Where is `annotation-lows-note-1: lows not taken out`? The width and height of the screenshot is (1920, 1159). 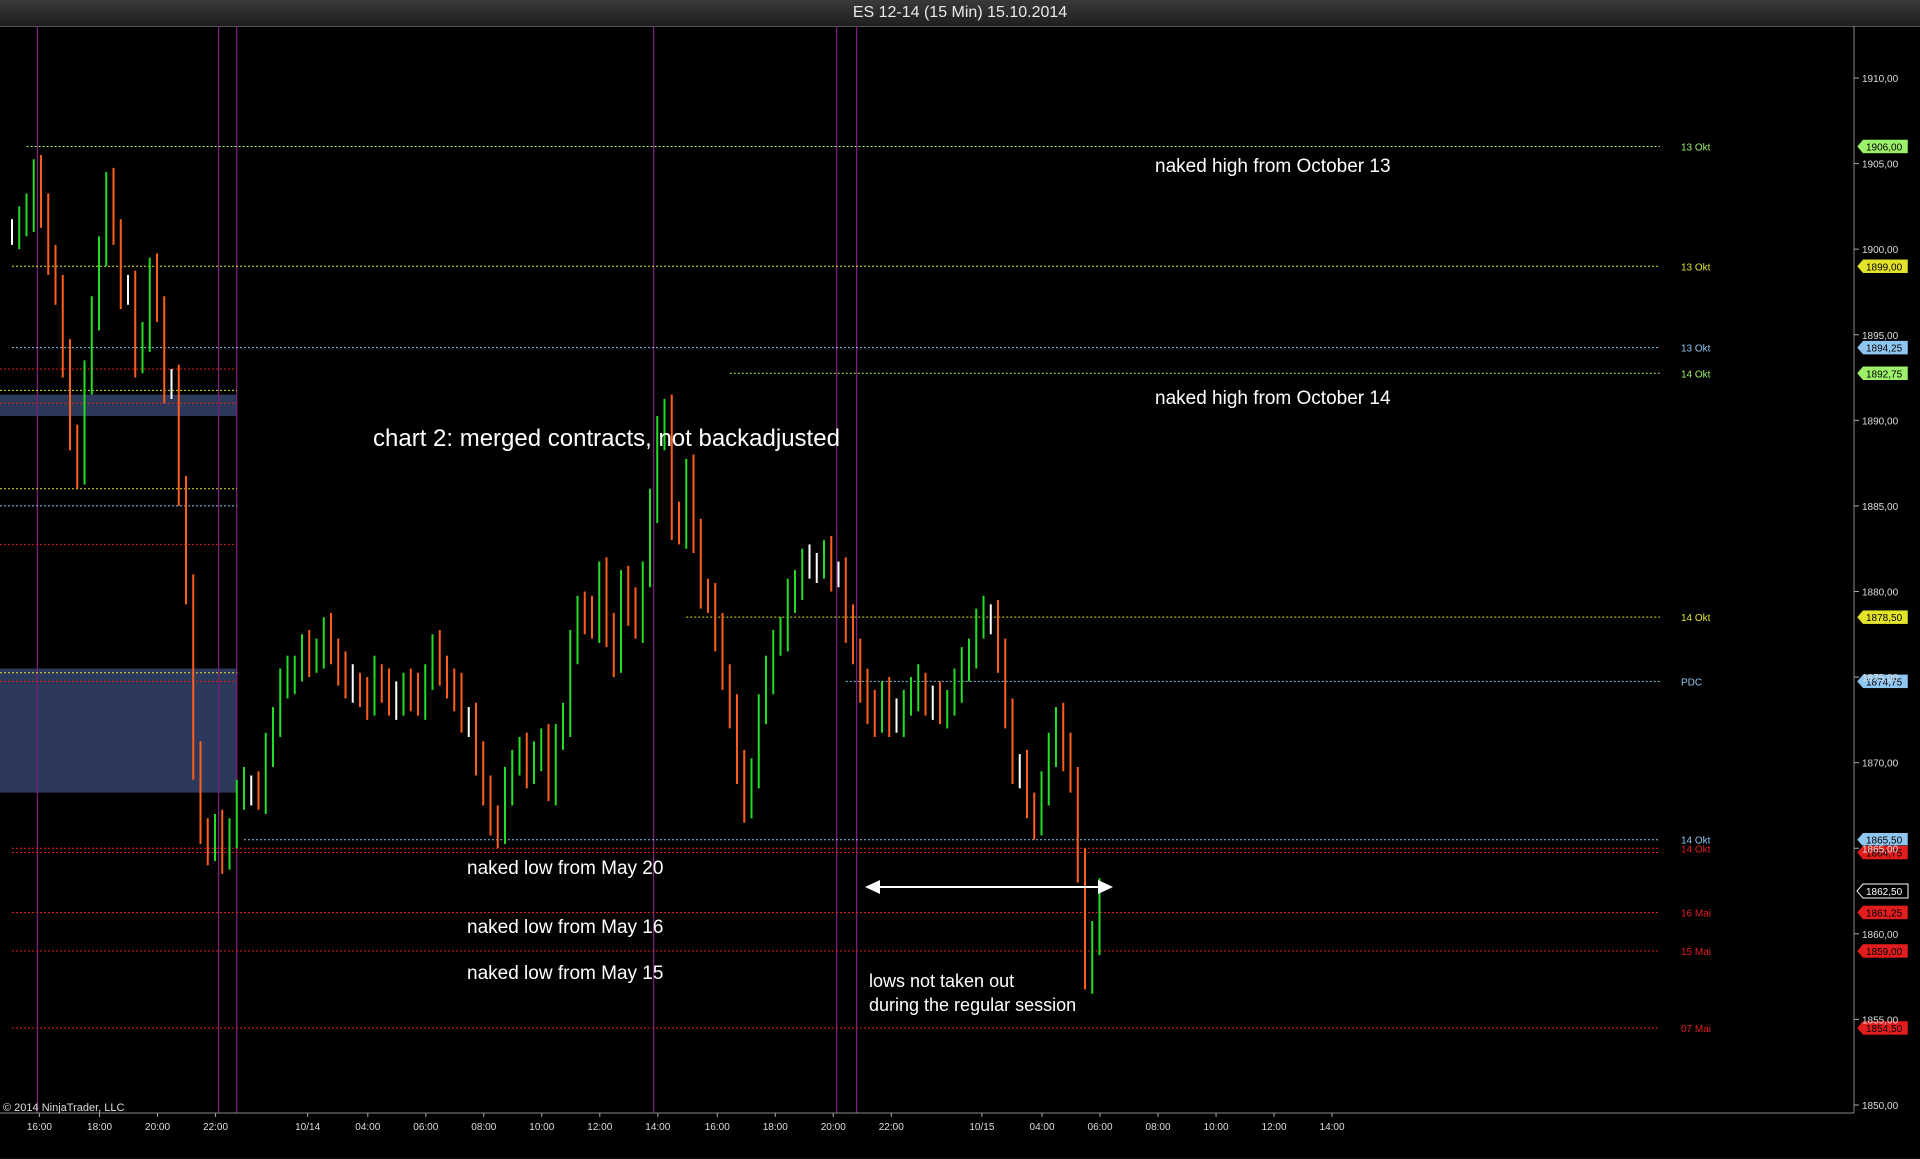
annotation-lows-note-1: lows not taken out is located at coordinates (941, 981).